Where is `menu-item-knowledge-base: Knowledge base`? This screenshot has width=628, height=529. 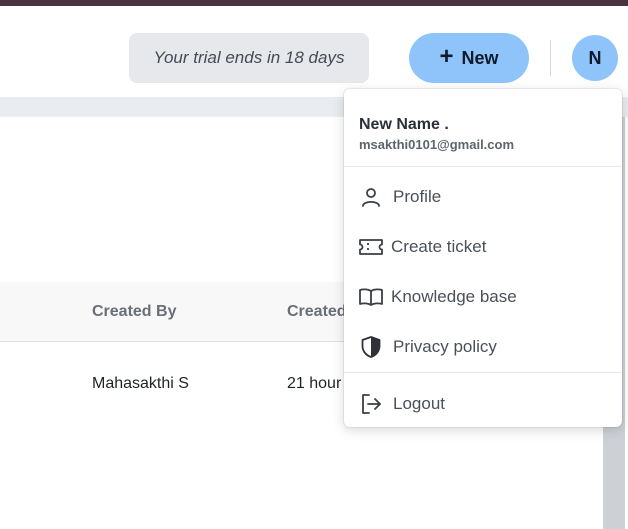
menu-item-knowledge-base: Knowledge base is located at coordinates (483, 297).